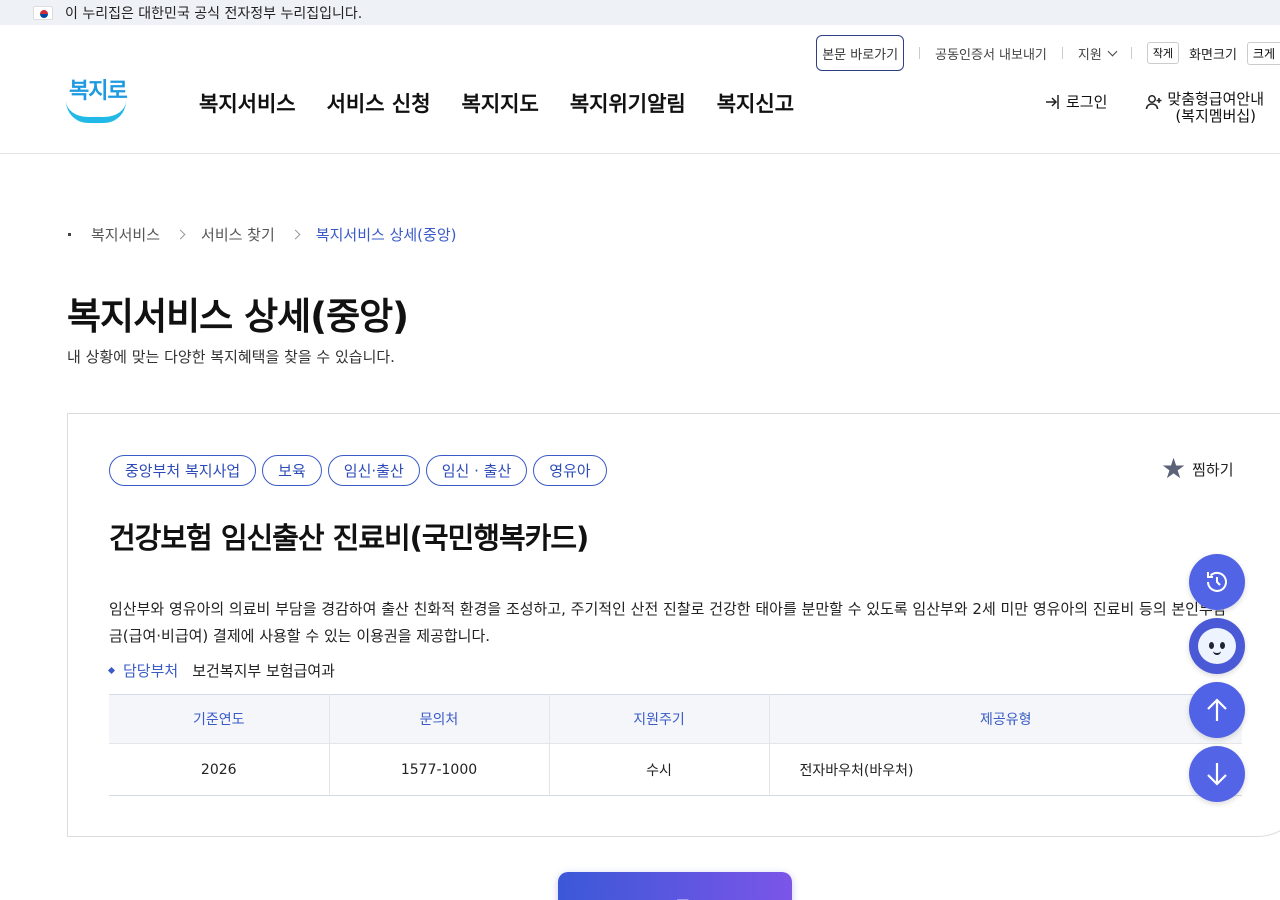 The height and width of the screenshot is (900, 1280). Describe the element at coordinates (570, 470) in the screenshot. I see `tag-item: 영유아` at that location.